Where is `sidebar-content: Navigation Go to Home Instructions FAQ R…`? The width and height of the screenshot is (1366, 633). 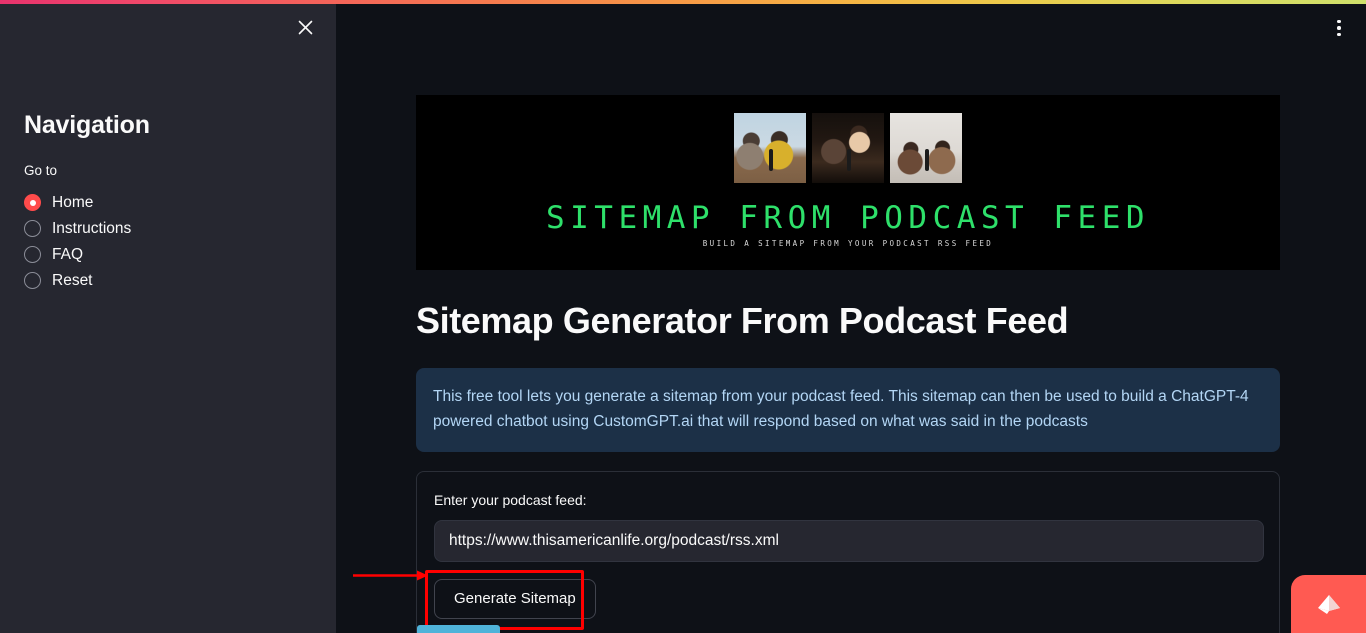
sidebar-content: Navigation Go to Home Instructions FAQ R… is located at coordinates (168, 147).